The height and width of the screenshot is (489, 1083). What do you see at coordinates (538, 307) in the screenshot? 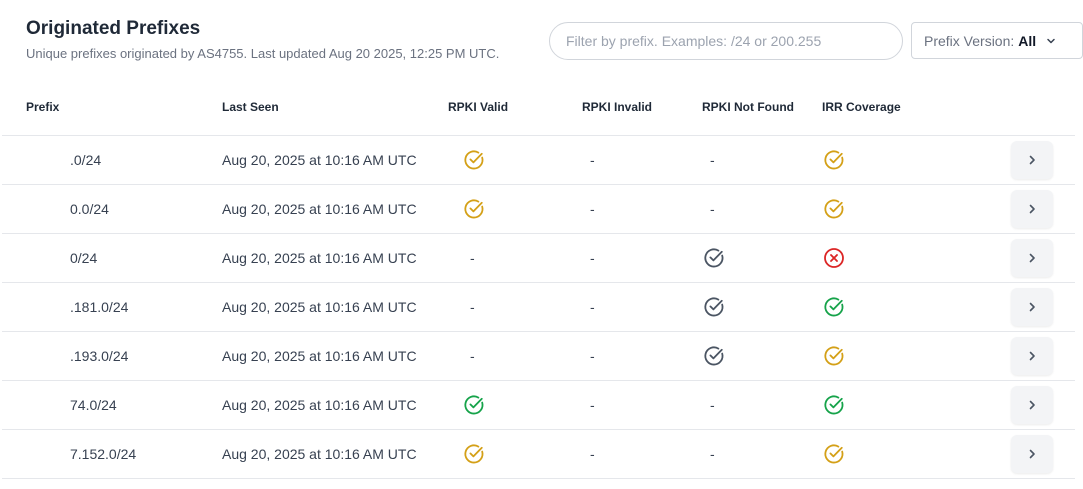
I see `table-row: .181.0/24 Aug 20, 2025 at 10:16 AM UTC - -` at bounding box center [538, 307].